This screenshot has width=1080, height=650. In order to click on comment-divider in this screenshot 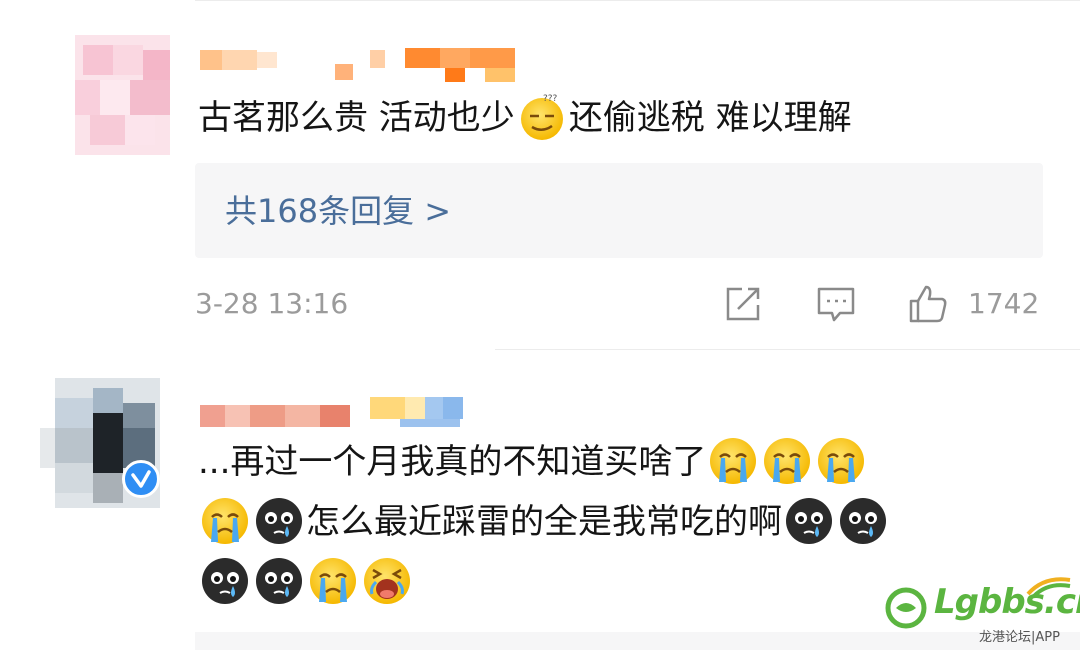, I will do `click(787, 349)`.